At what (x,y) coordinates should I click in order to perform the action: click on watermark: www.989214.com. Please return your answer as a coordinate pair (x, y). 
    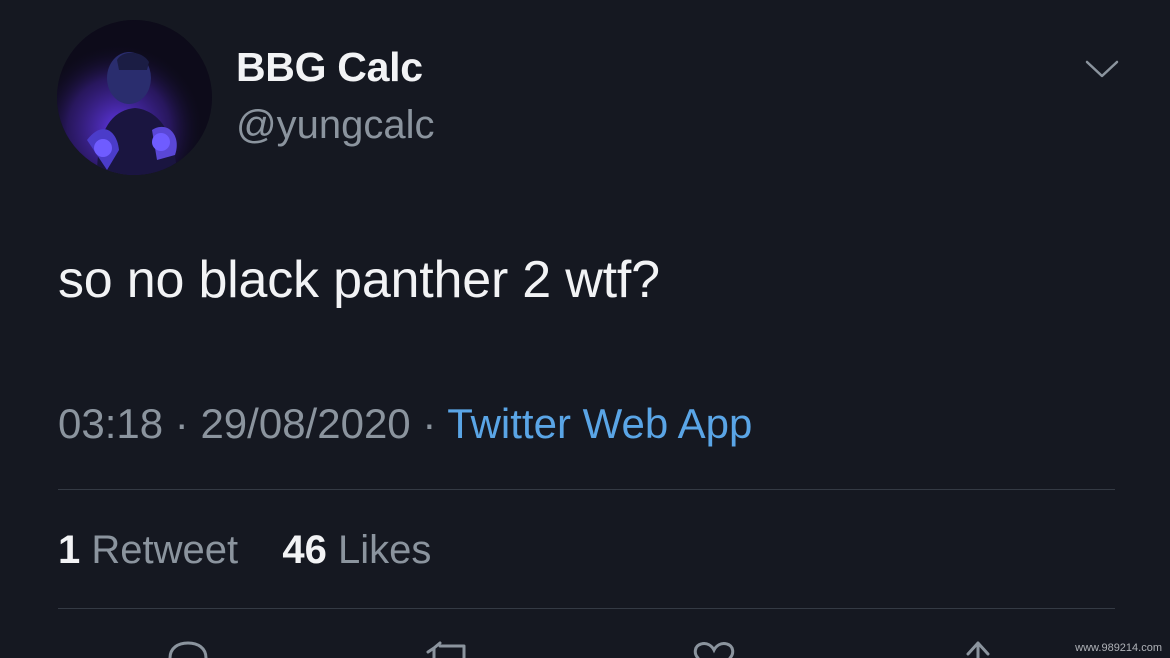
    Looking at the image, I should click on (1118, 648).